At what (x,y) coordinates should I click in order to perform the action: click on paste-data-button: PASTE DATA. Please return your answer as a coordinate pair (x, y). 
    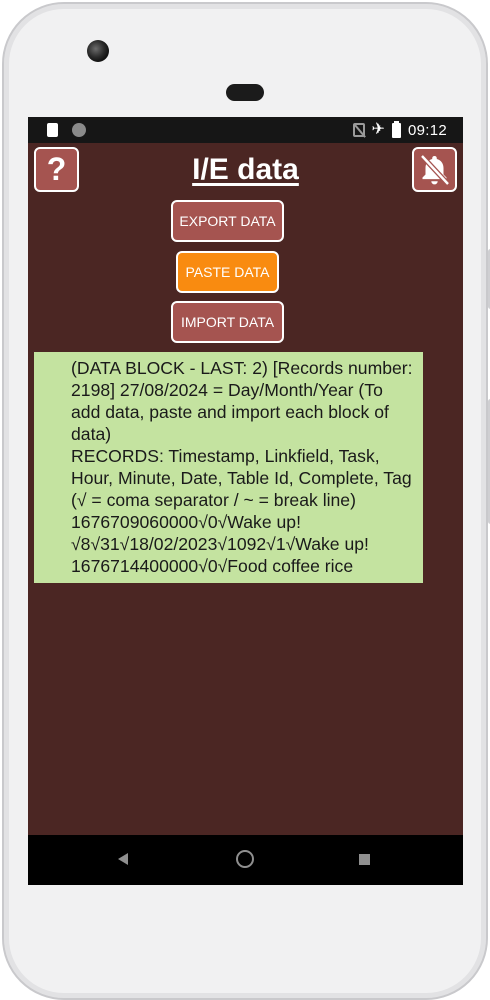
    Looking at the image, I should click on (227, 272).